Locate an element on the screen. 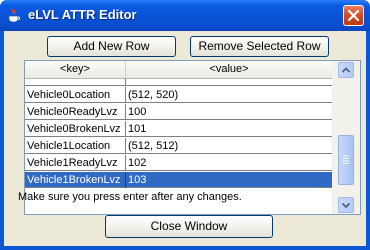 This screenshot has width=370, height=250. table-row: Vehicle1Location (512, 512) is located at coordinates (178, 146).